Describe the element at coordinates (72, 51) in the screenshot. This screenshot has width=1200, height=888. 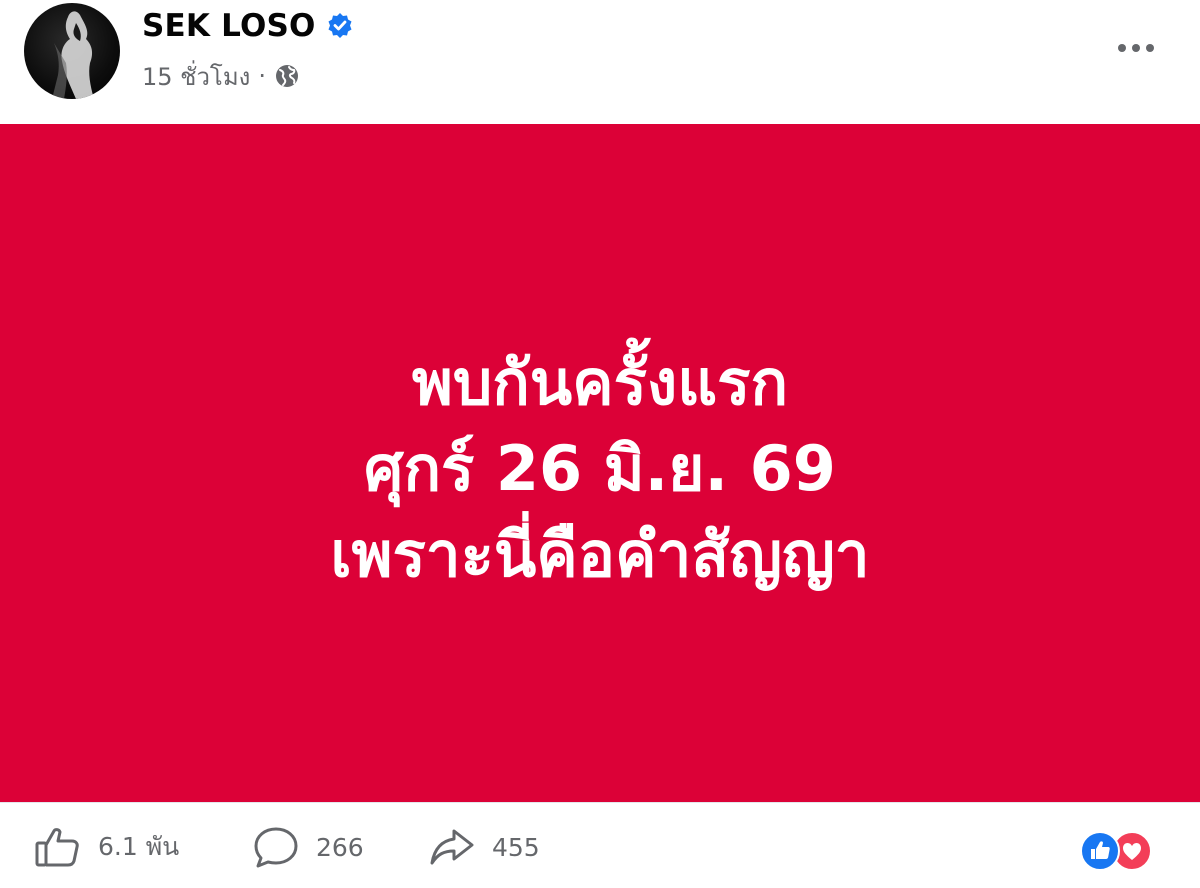
I see `author-avatar` at that location.